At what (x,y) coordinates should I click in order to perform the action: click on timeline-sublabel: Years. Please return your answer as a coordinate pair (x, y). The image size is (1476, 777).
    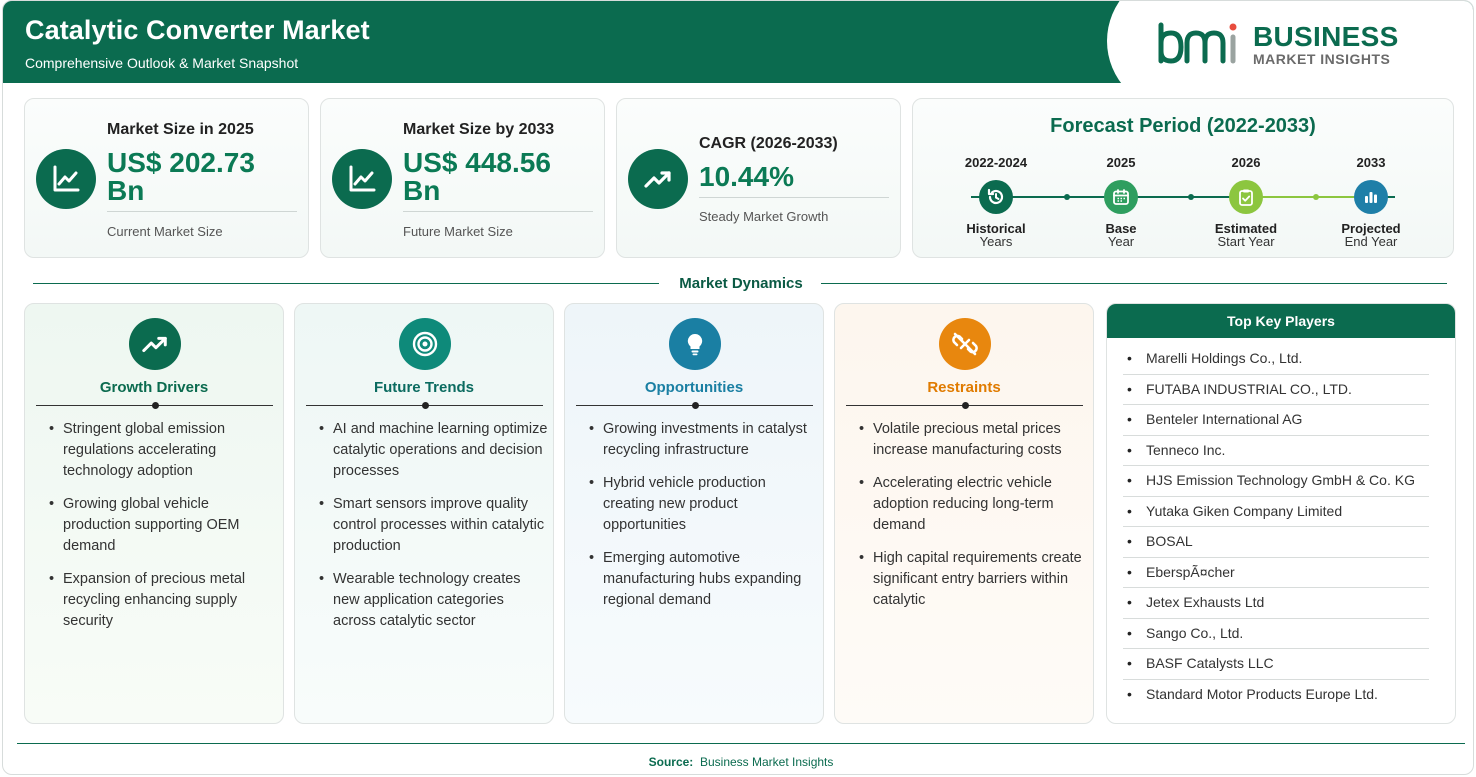
    Looking at the image, I should click on (996, 241).